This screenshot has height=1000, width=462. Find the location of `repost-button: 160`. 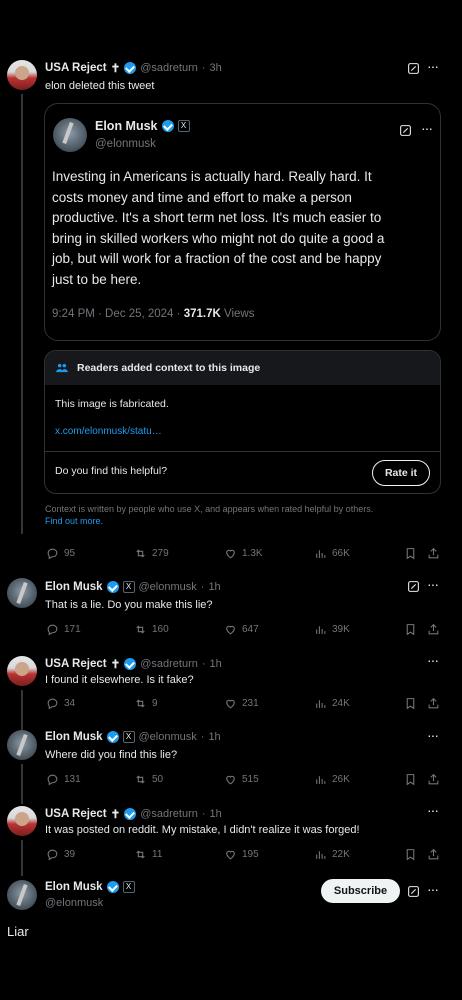

repost-button: 160 is located at coordinates (151, 629).